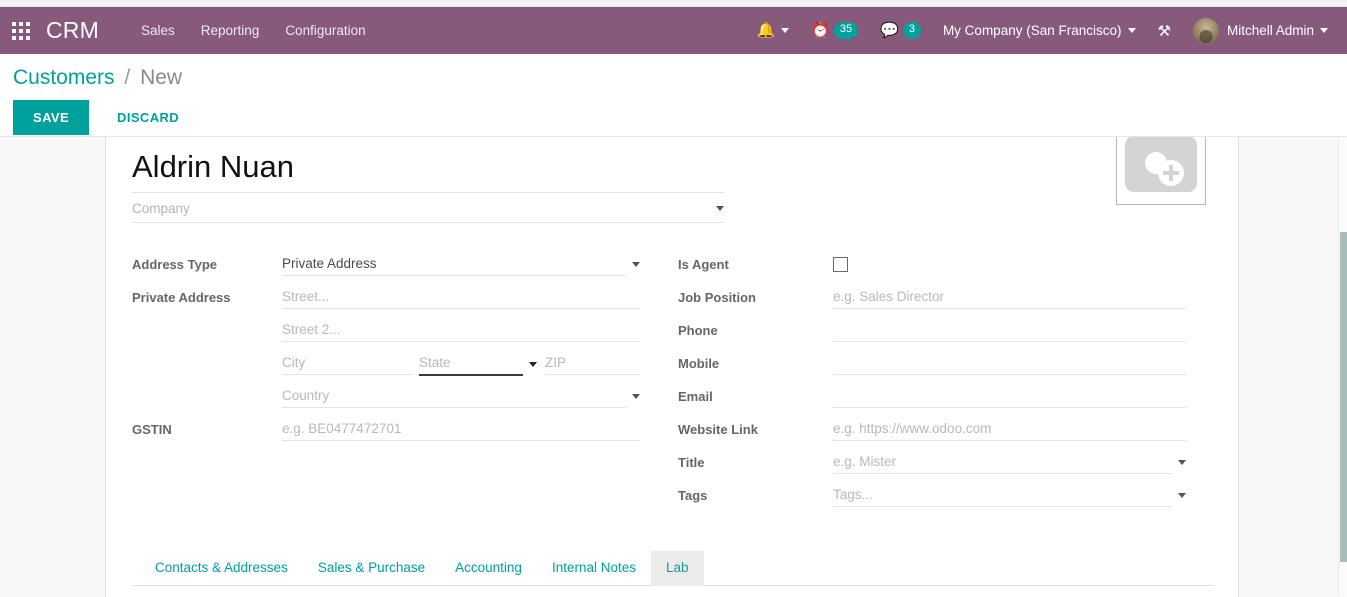 This screenshot has height=597, width=1347. Describe the element at coordinates (718, 429) in the screenshot. I see `website-label: Website Link` at that location.